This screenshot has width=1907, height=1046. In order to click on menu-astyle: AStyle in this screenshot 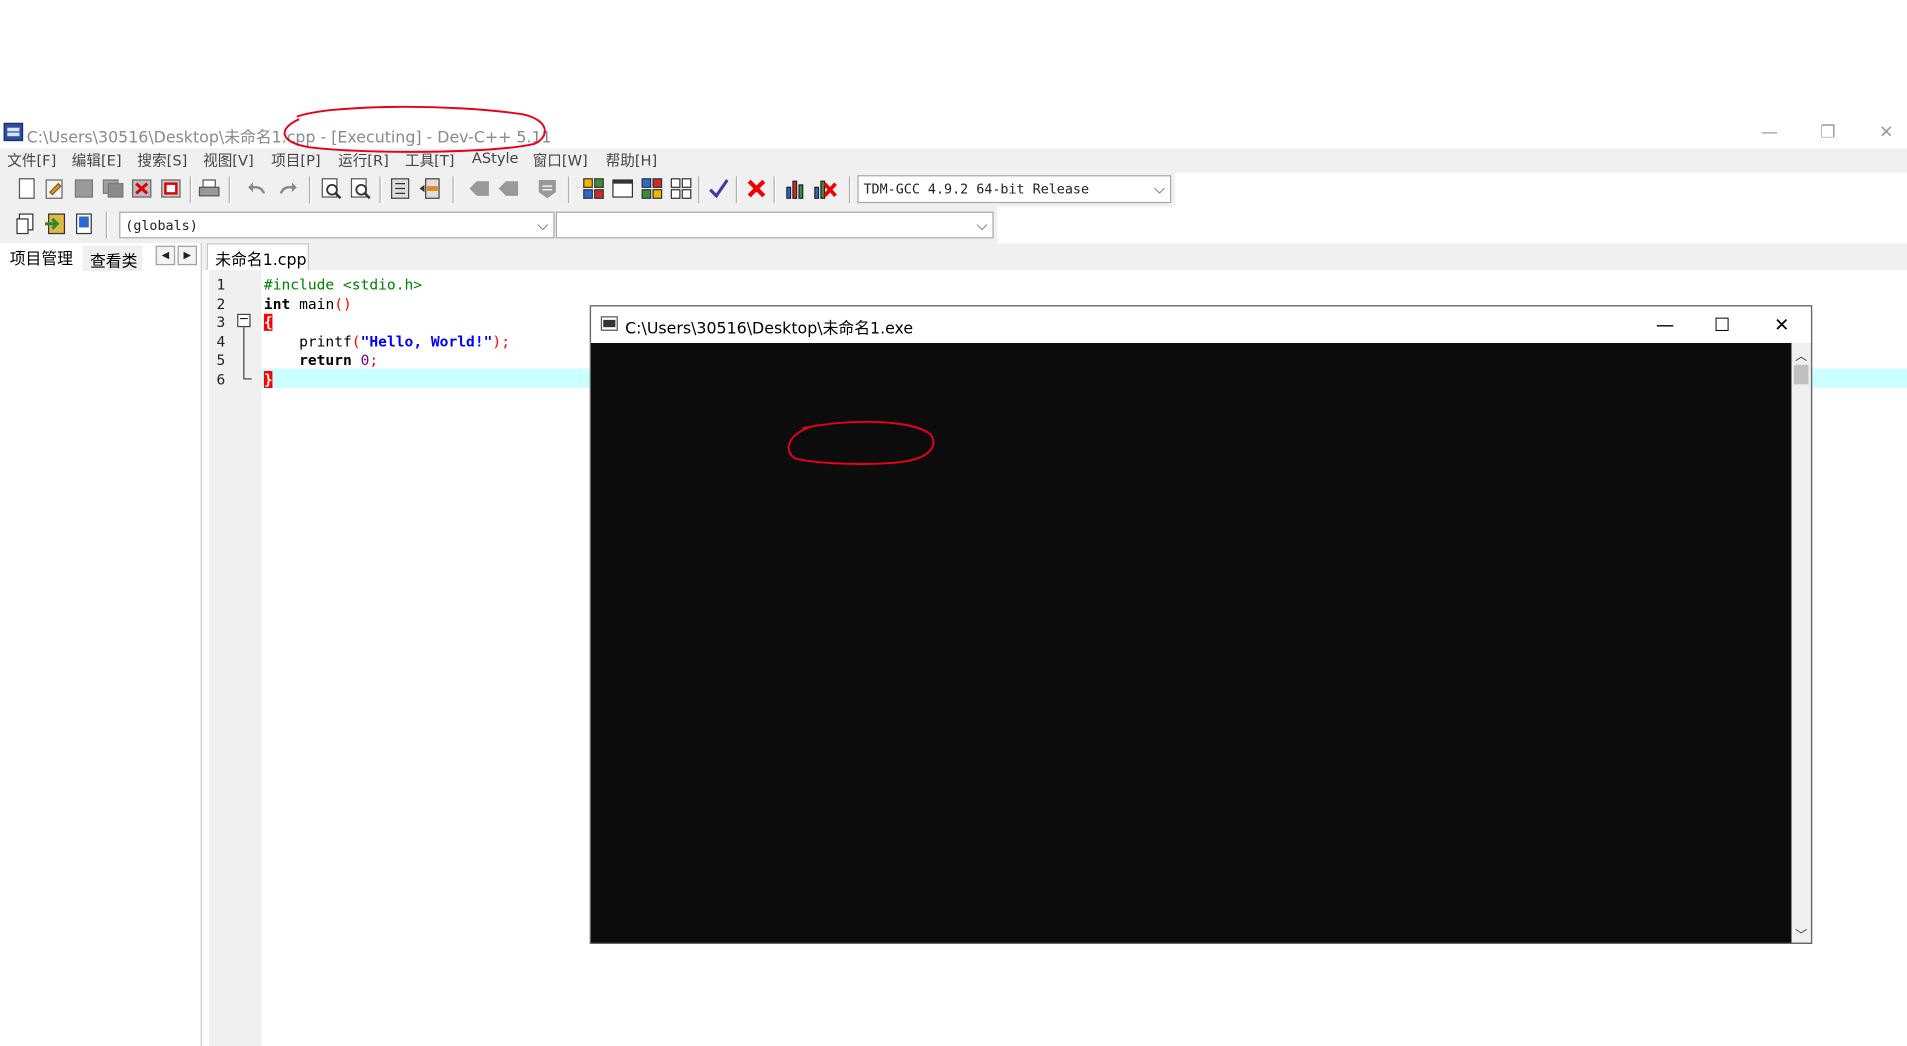, I will do `click(495, 158)`.